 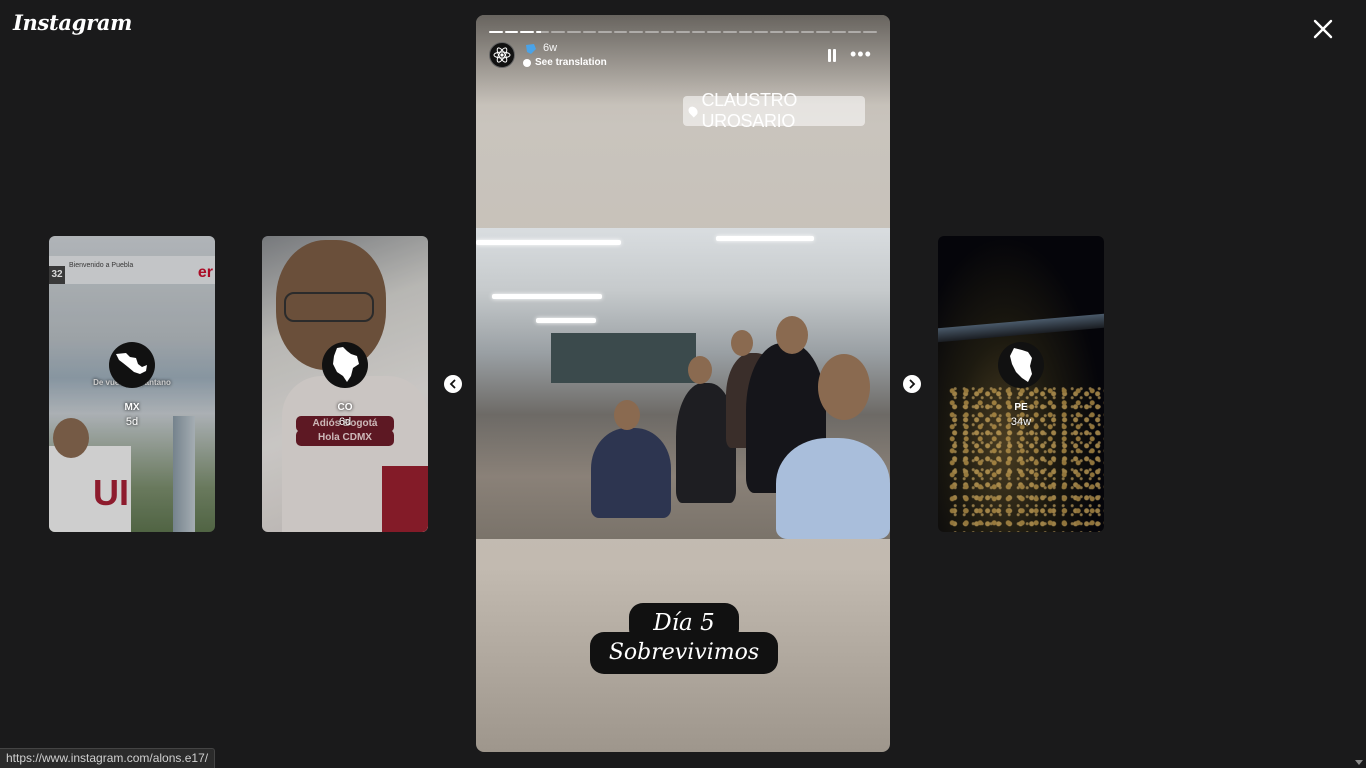 I want to click on location-label: CLAUSTRO UROSARIO, so click(x=749, y=110).